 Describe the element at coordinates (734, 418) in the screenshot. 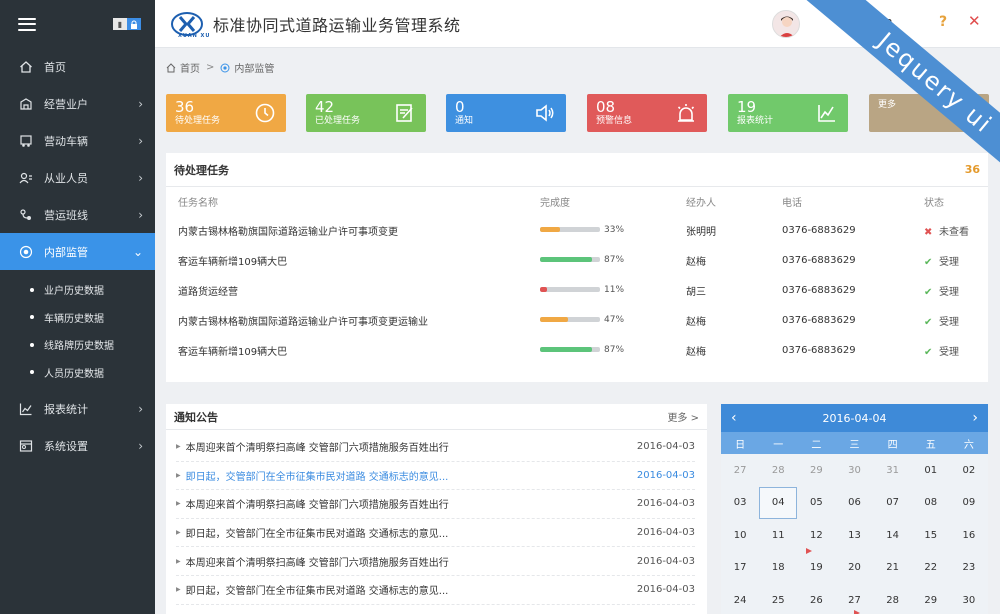

I see `calendar-prev-button: ‹` at that location.